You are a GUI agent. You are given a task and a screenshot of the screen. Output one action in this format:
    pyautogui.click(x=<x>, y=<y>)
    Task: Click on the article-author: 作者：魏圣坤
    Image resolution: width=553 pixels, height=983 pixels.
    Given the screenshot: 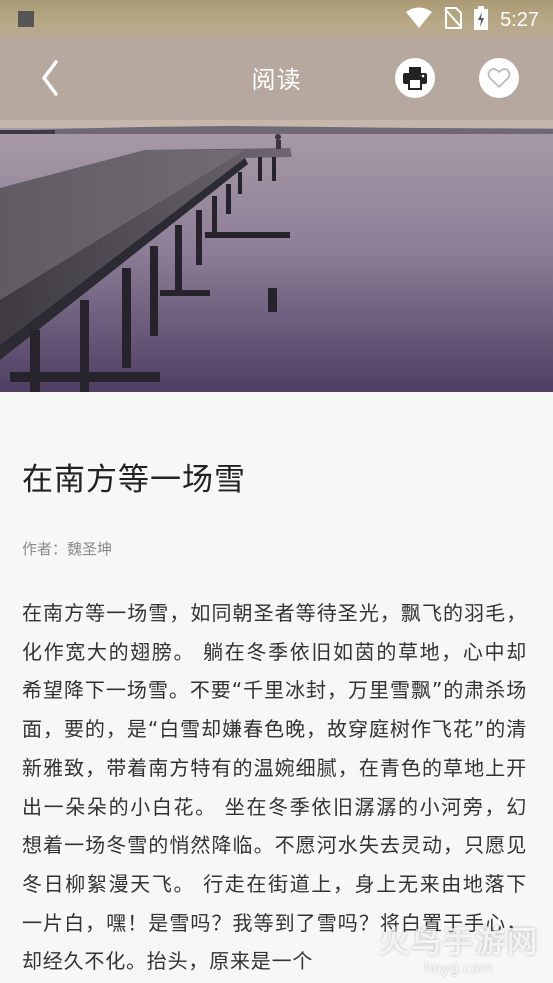 What is the action you would take?
    pyautogui.click(x=67, y=549)
    